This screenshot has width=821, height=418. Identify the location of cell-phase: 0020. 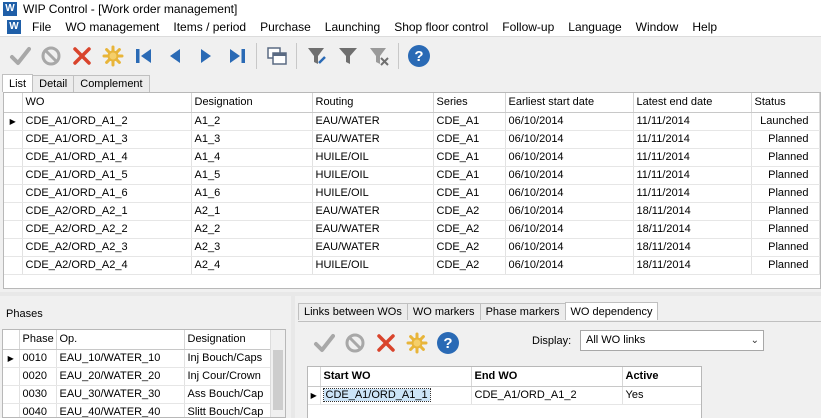
(38, 376).